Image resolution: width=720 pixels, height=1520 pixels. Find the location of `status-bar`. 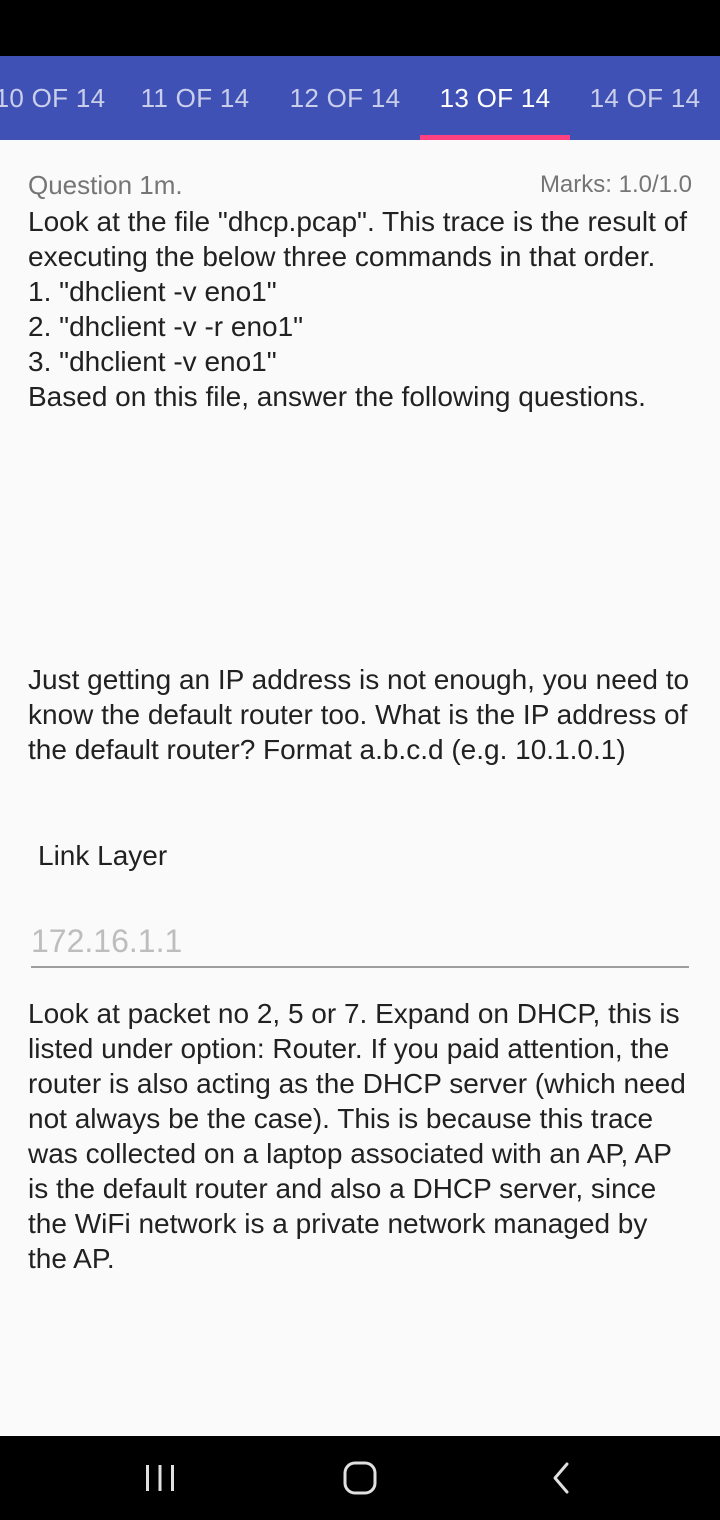

status-bar is located at coordinates (360, 28).